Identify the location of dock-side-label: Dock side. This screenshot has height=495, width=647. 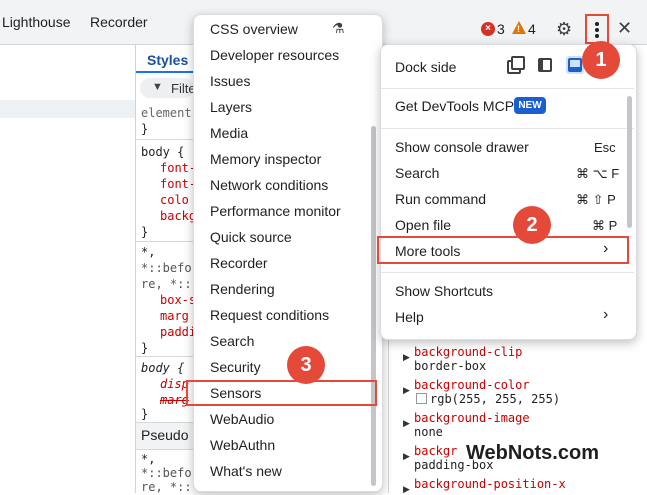
(426, 67).